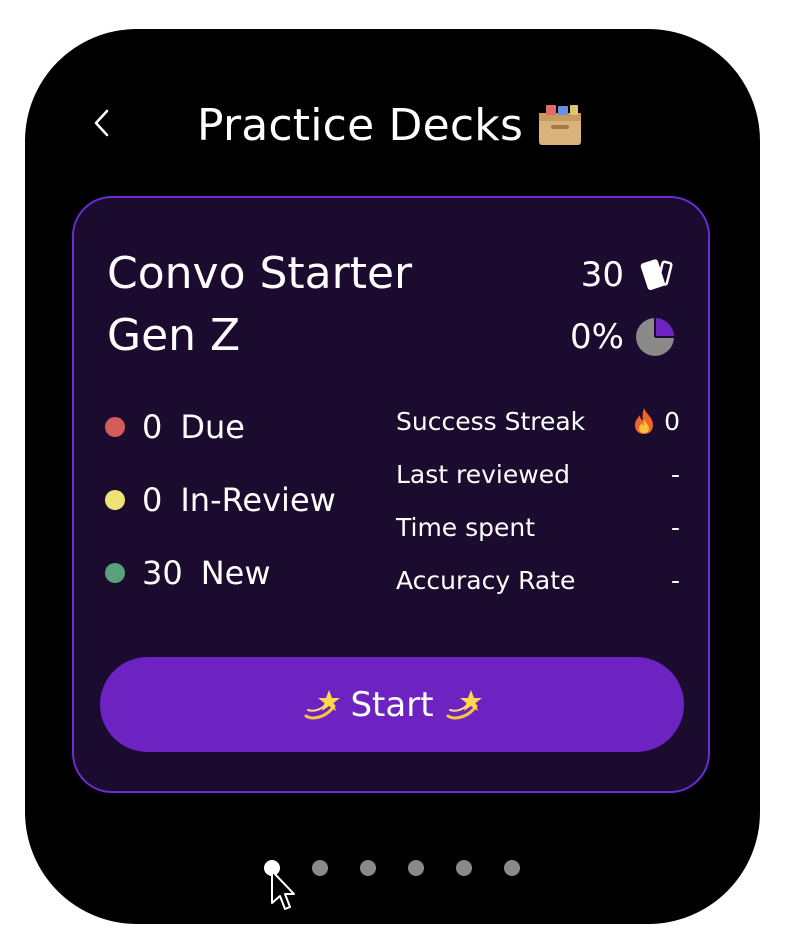 The width and height of the screenshot is (788, 952). I want to click on back-button, so click(105, 123).